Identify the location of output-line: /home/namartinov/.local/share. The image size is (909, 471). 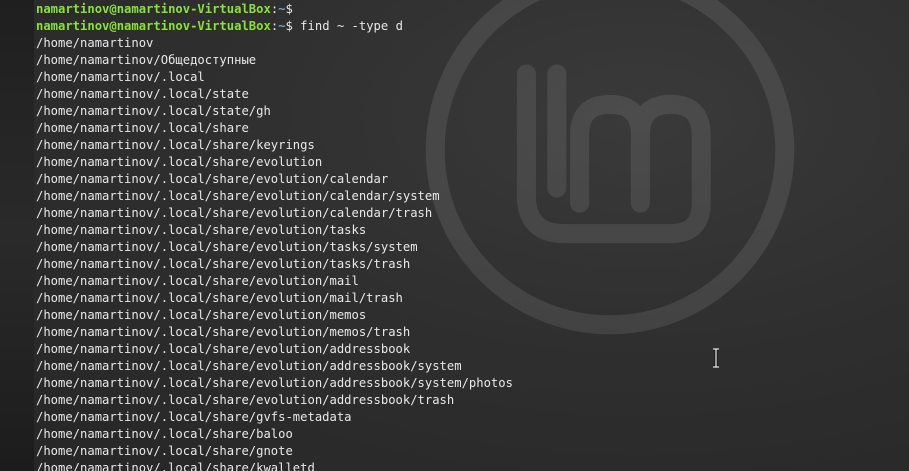
(142, 128).